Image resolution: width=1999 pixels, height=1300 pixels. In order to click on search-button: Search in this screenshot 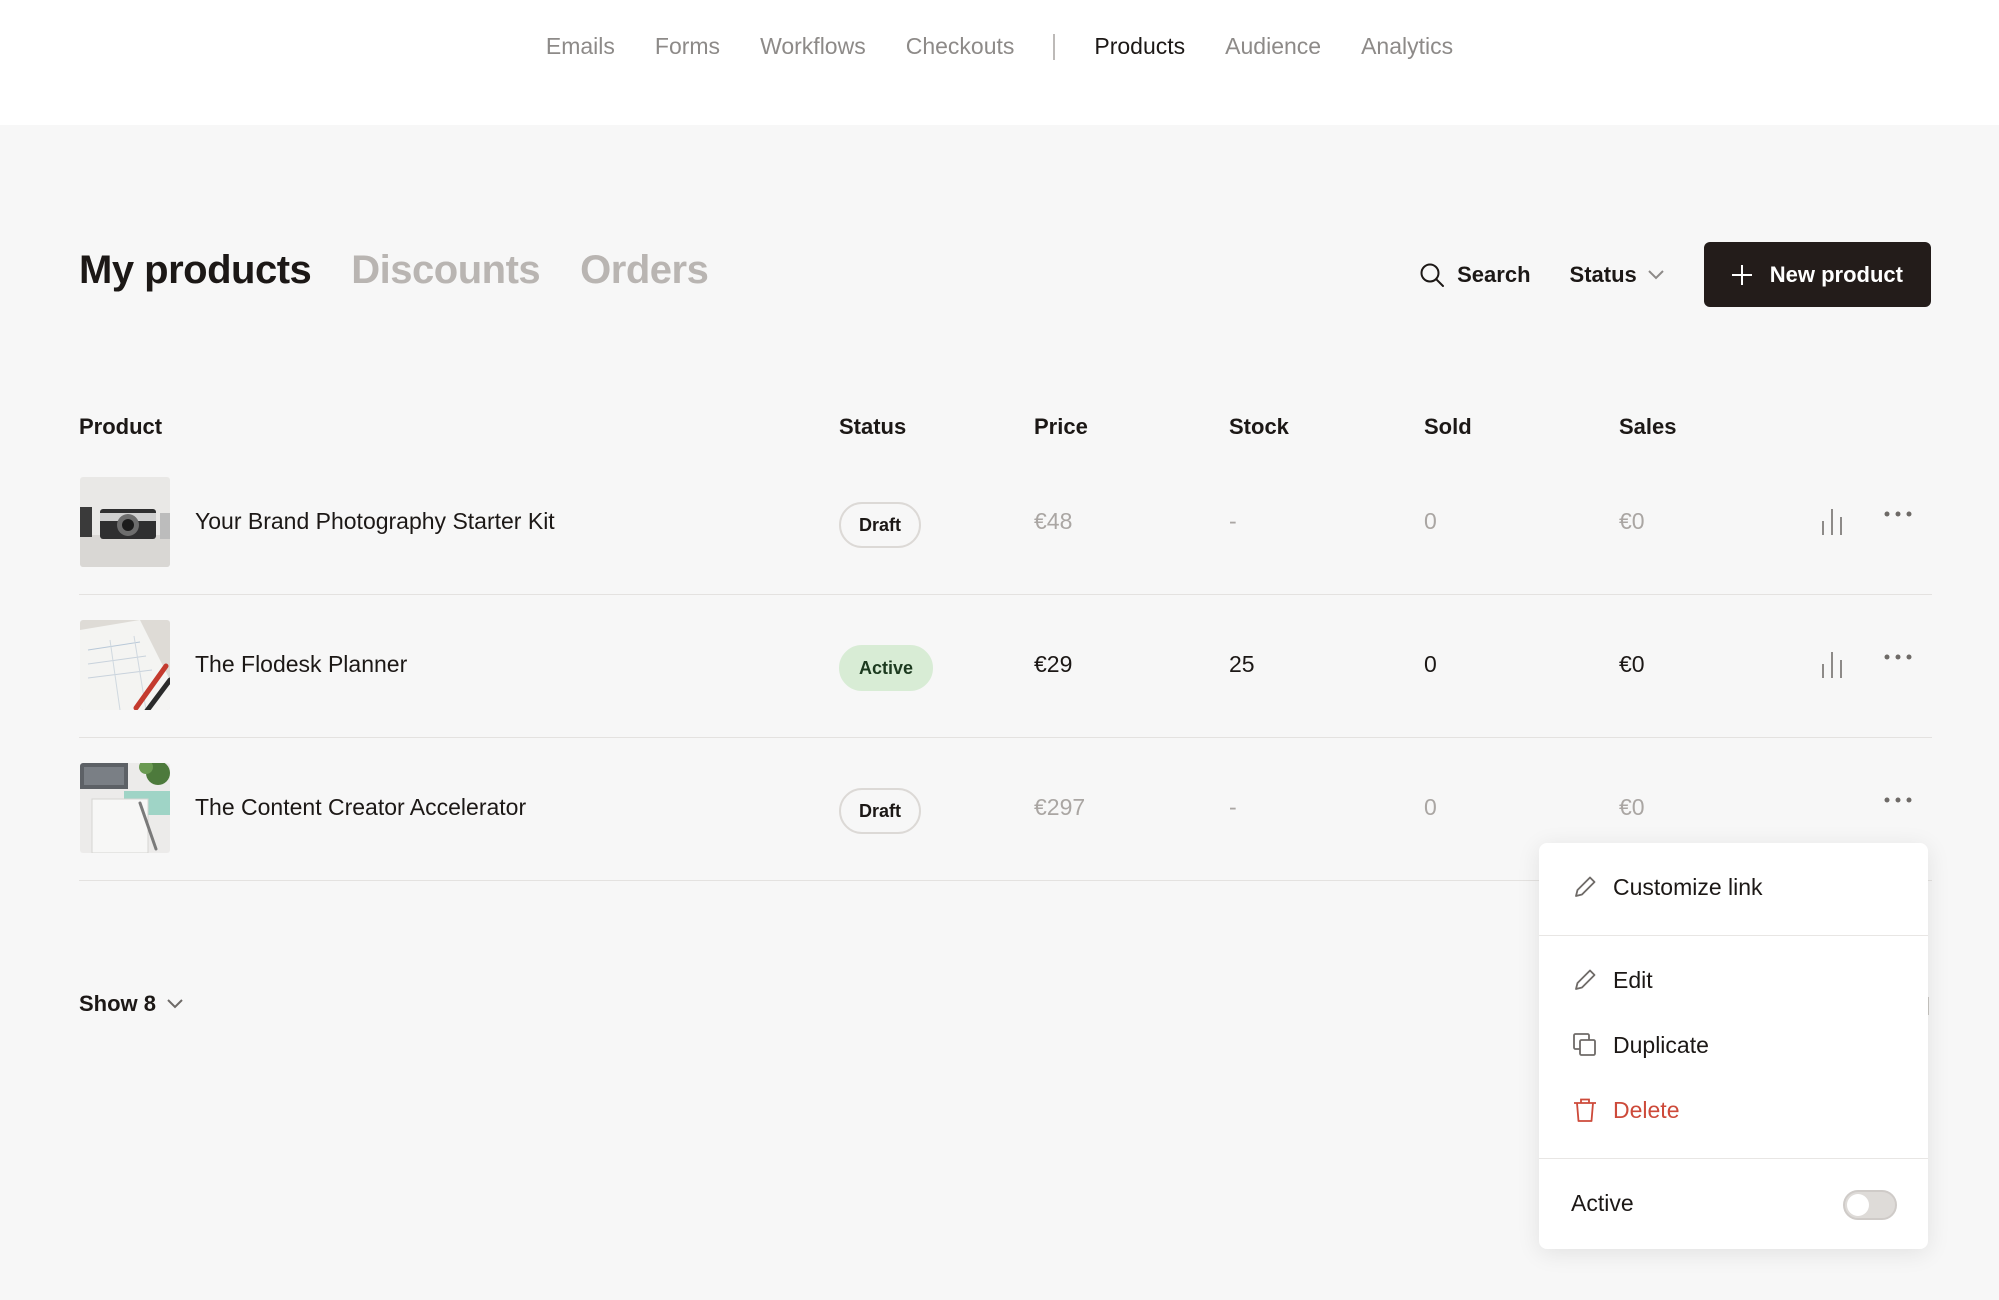, I will do `click(1475, 274)`.